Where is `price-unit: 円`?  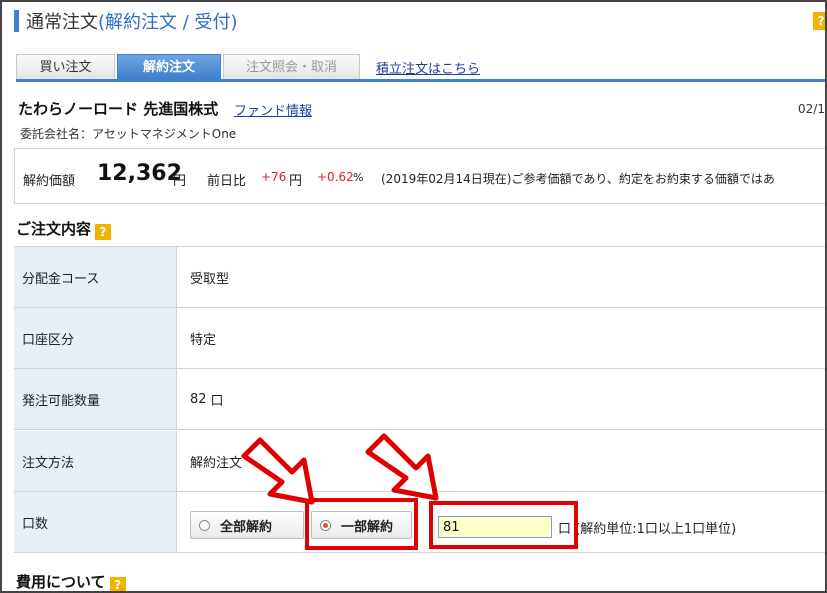
price-unit: 円 is located at coordinates (180, 181).